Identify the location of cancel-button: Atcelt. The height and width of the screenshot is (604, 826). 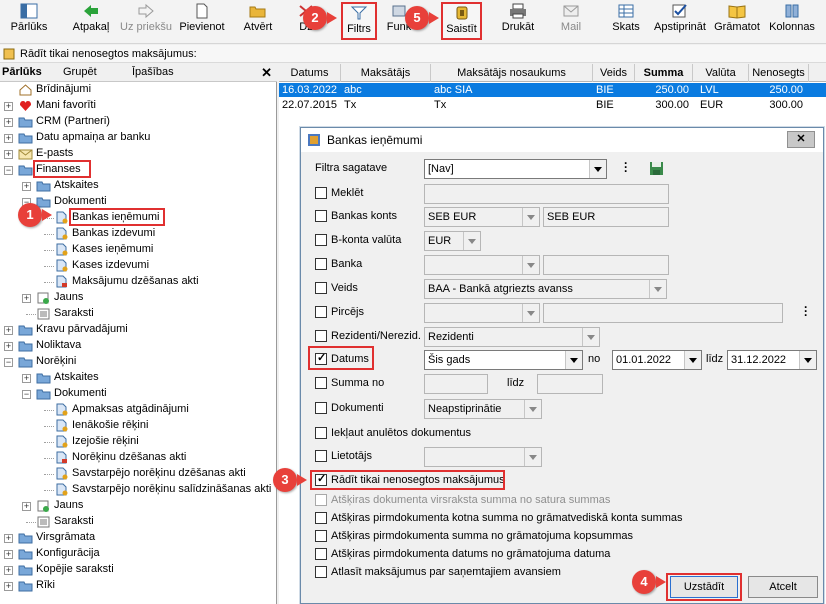
(783, 587).